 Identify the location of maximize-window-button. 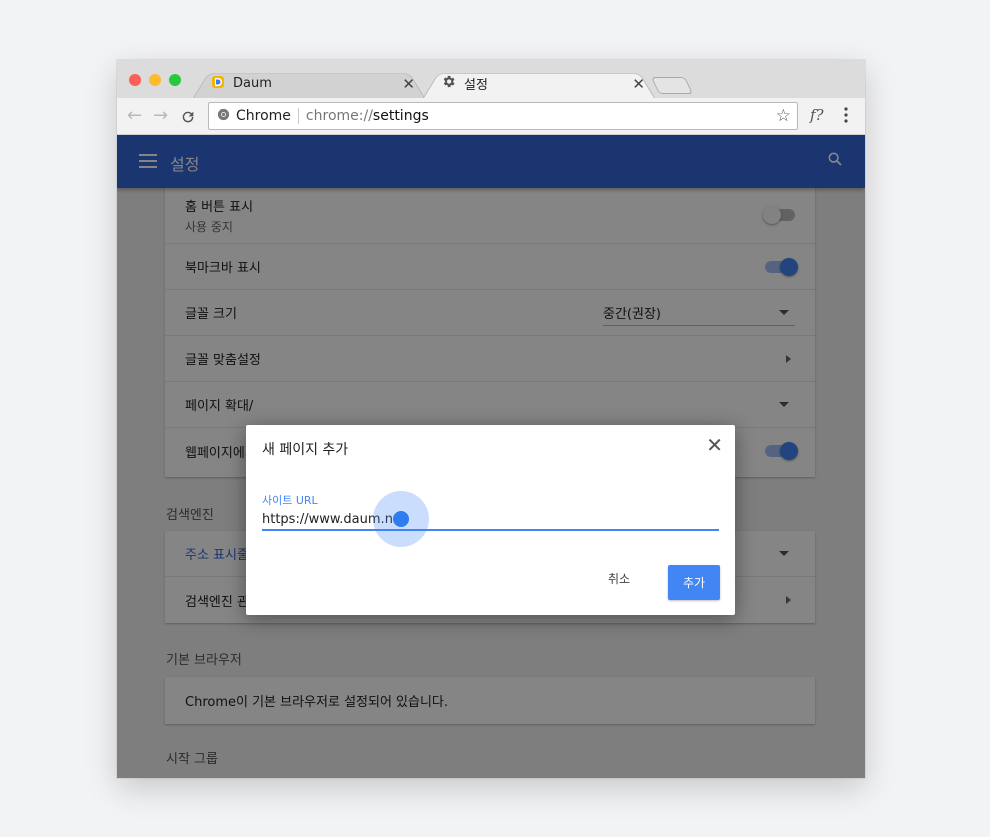
(175, 80).